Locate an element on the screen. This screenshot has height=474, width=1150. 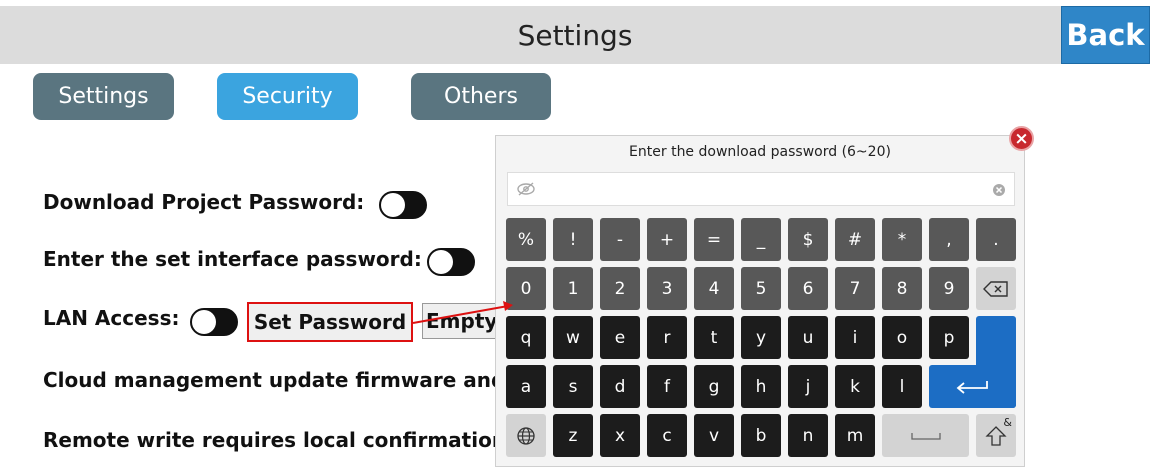
key-letter: b is located at coordinates (761, 435).